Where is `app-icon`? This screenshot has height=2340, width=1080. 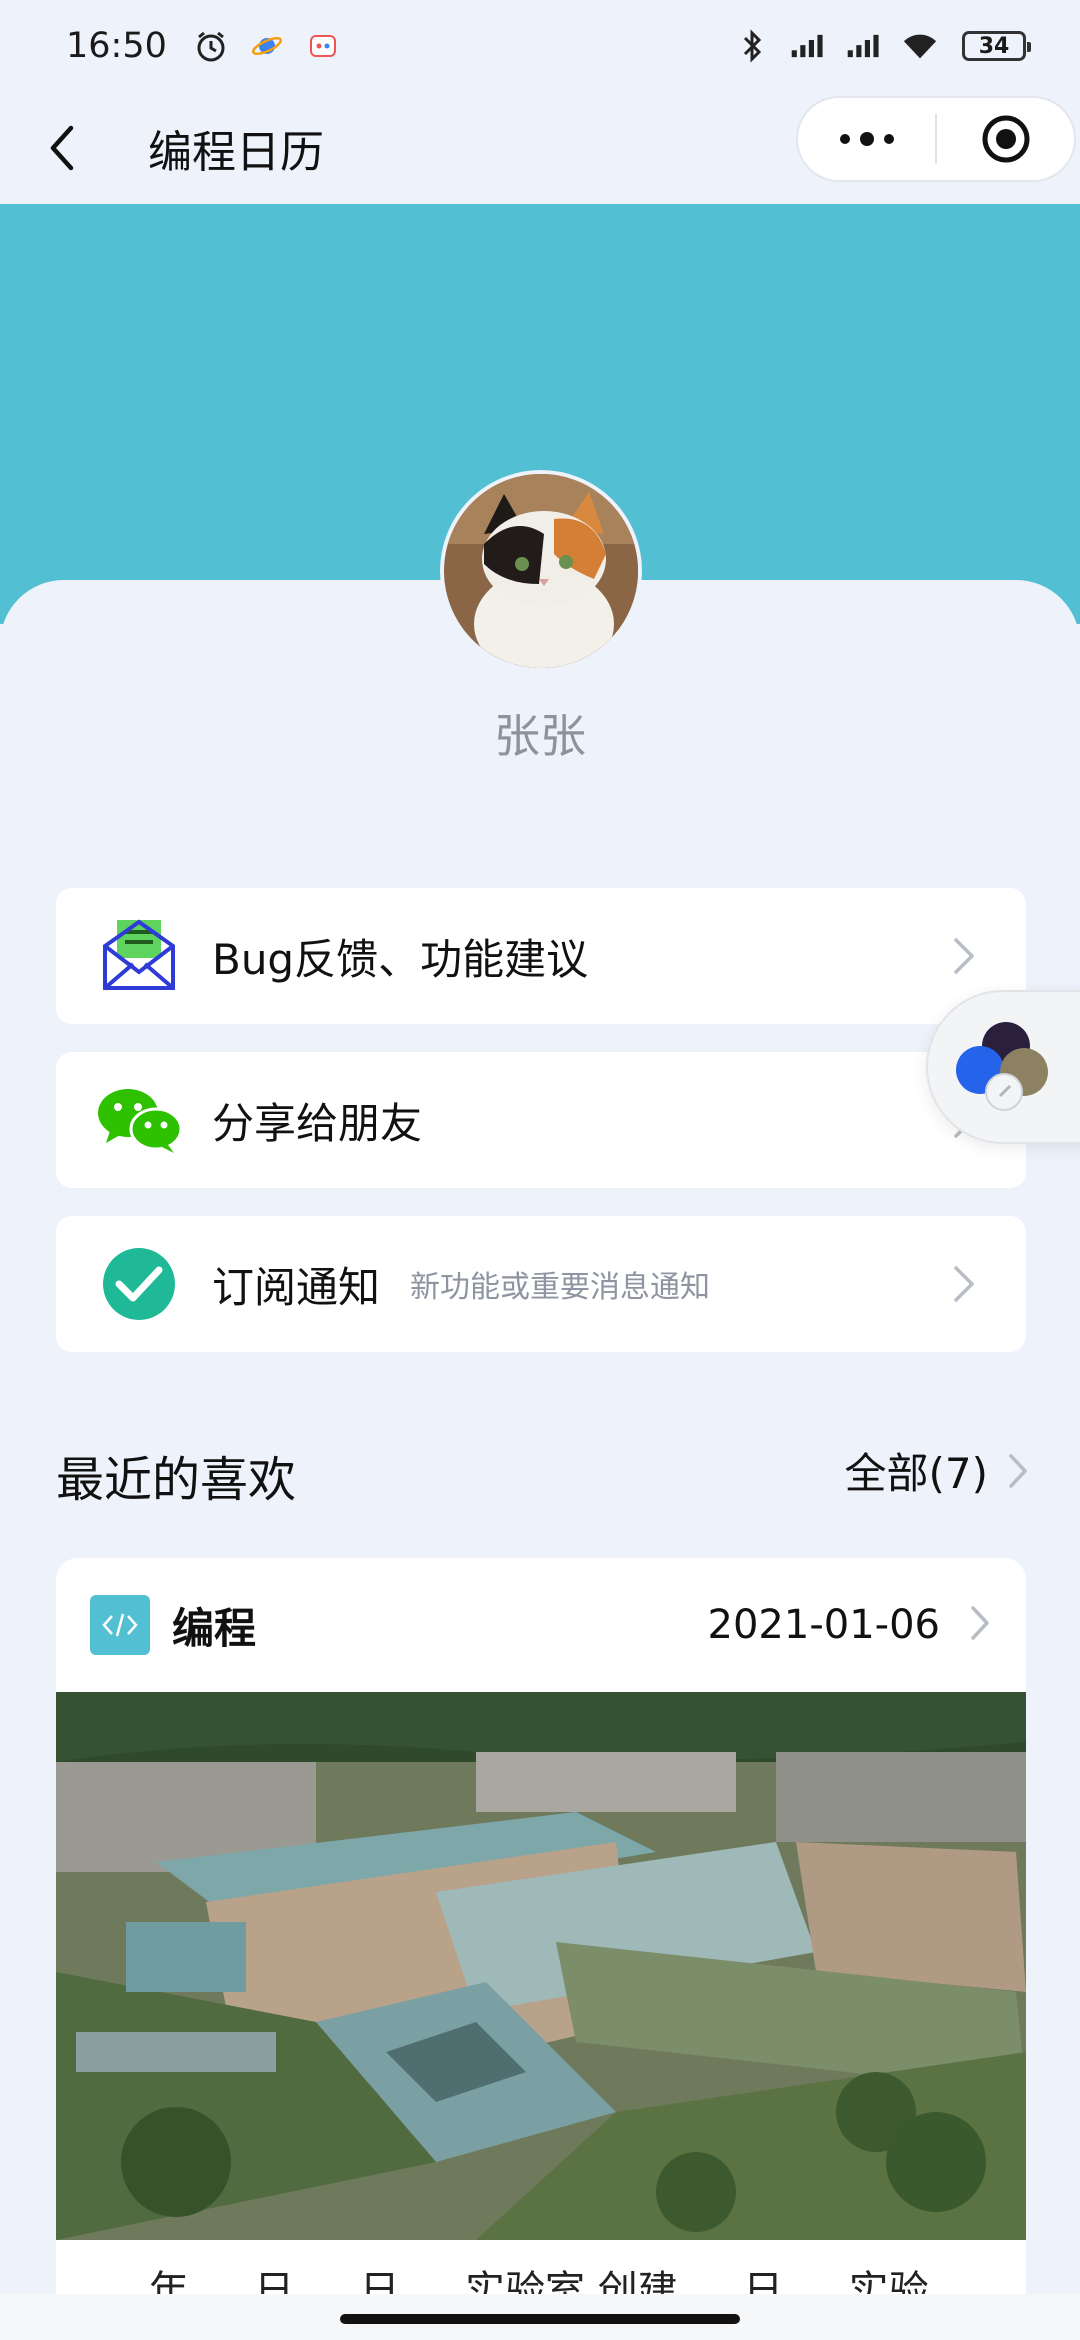
app-icon is located at coordinates (323, 46).